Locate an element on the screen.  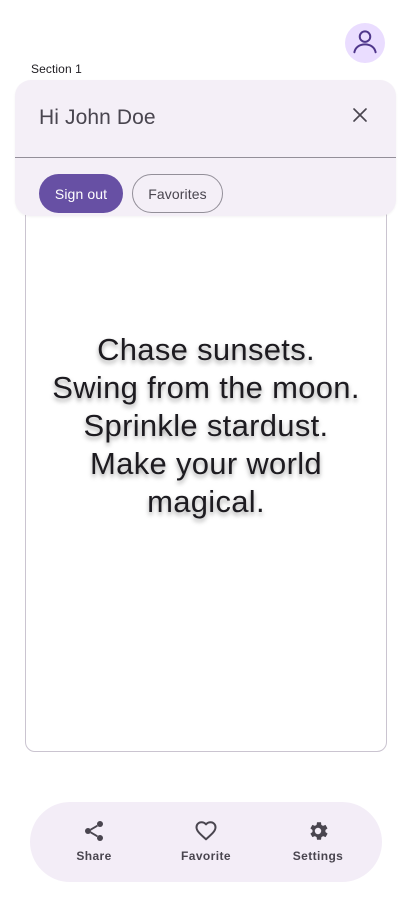
nav-item-favorite: Favorite is located at coordinates (206, 842).